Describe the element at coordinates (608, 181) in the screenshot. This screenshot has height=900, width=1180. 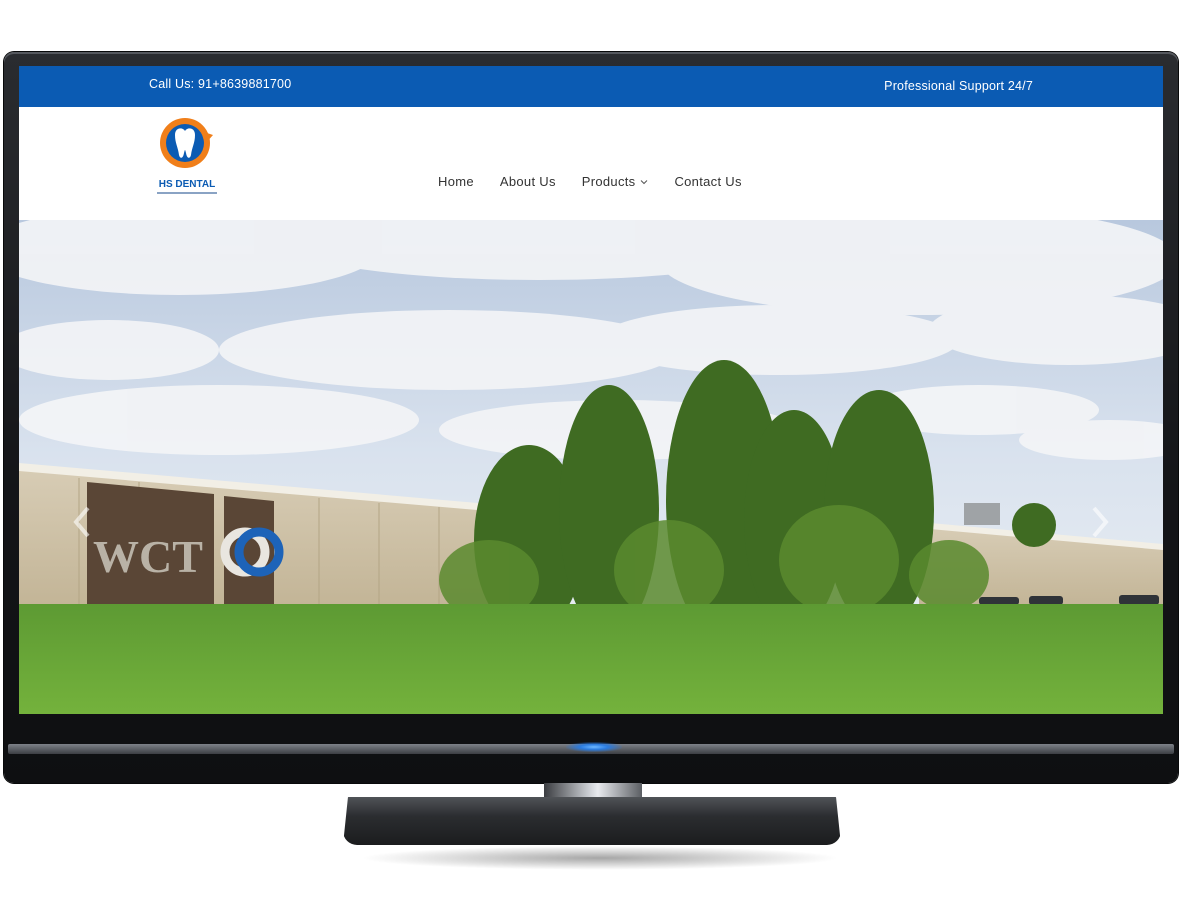
I see `nav-products-label: Products` at that location.